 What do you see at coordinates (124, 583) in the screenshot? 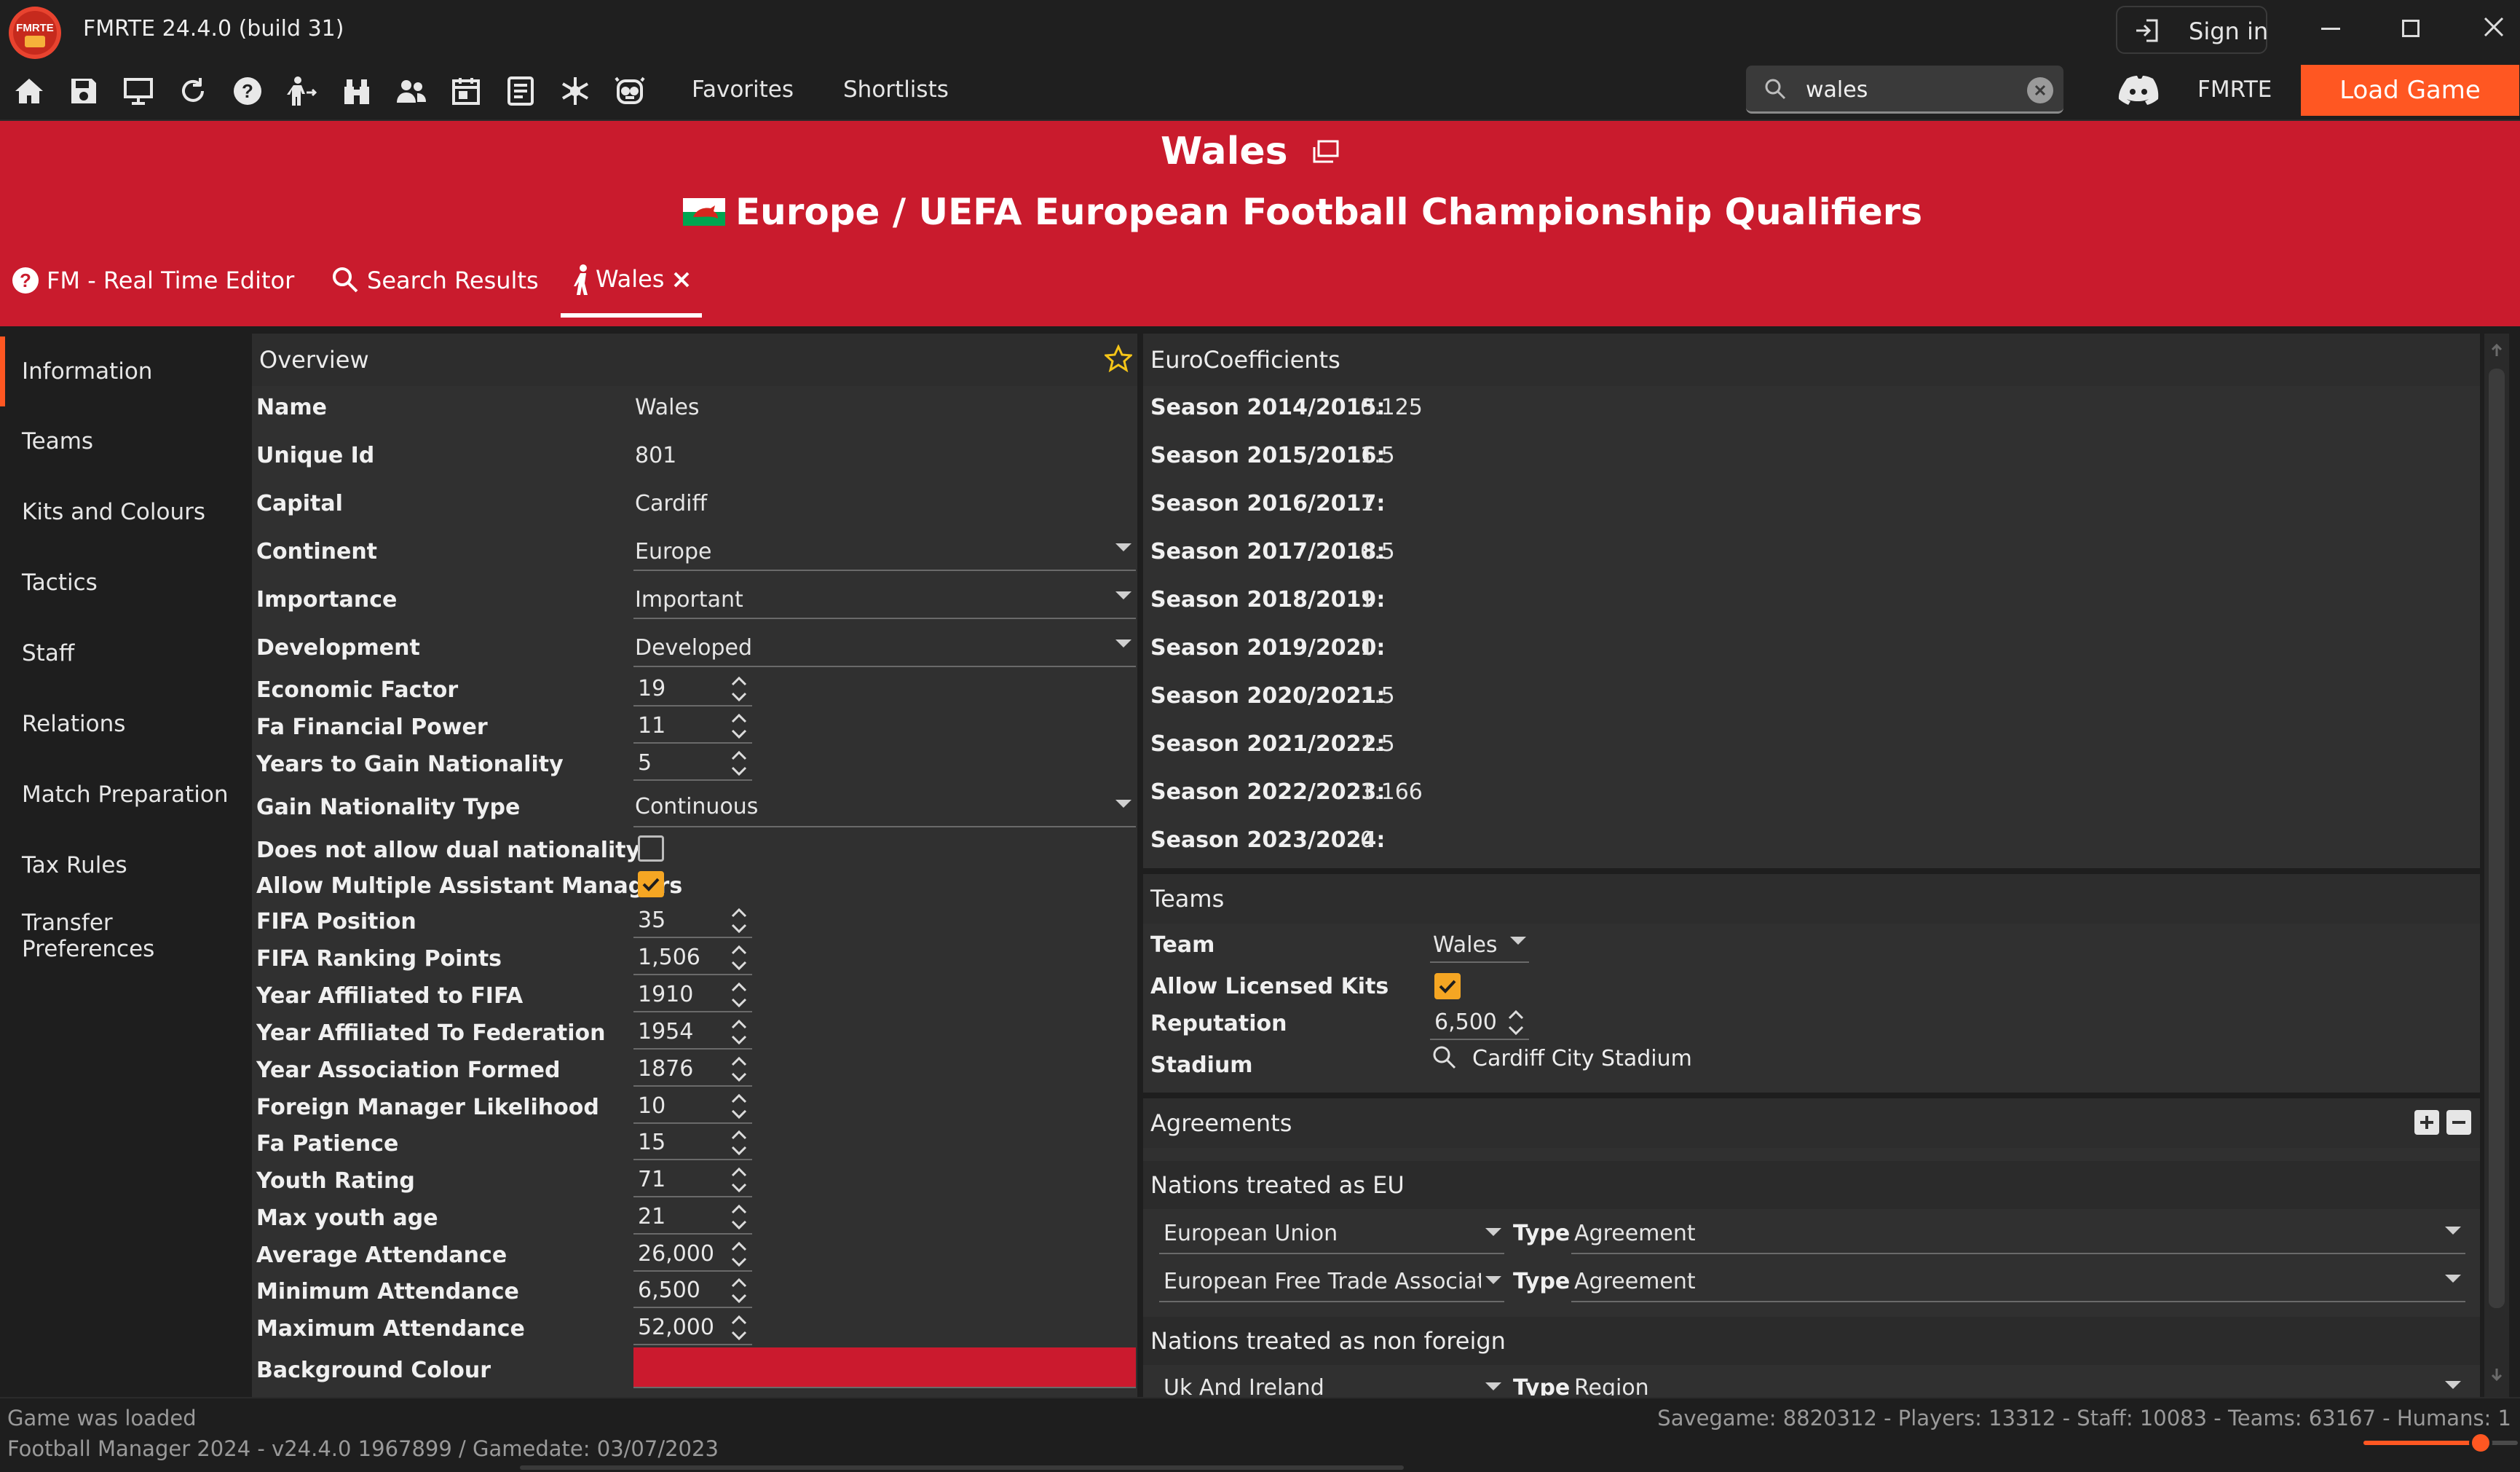
I see `sidebar-item-tactics: Tactics` at bounding box center [124, 583].